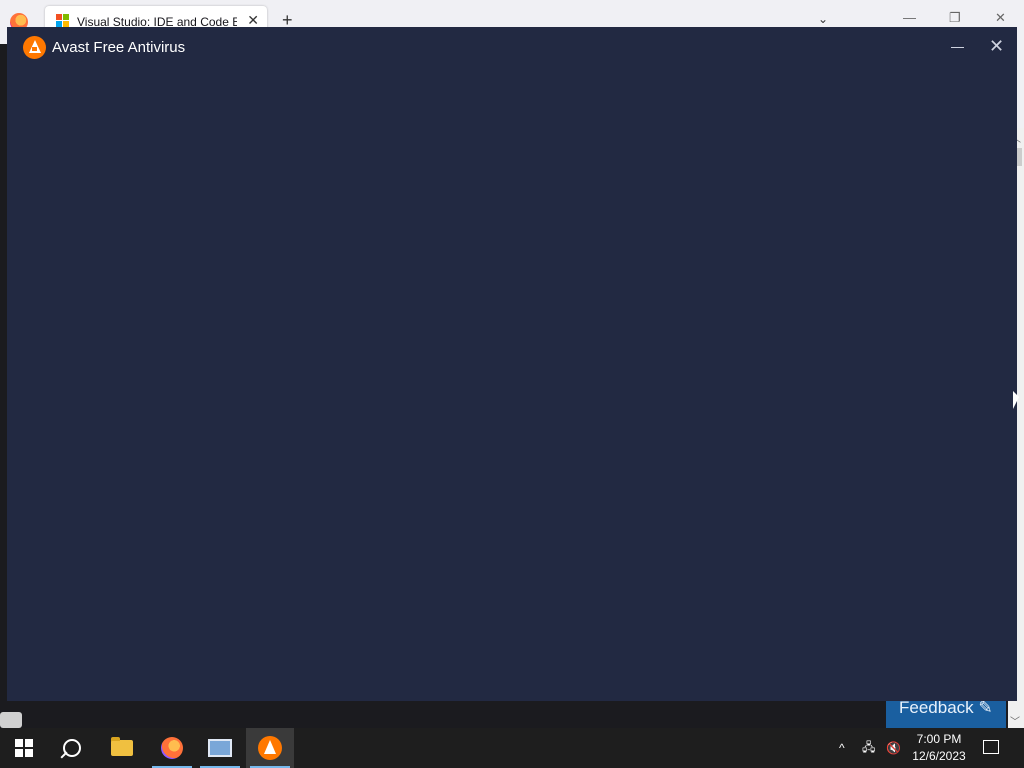 Image resolution: width=1024 pixels, height=768 pixels. Describe the element at coordinates (512, 748) in the screenshot. I see `taskbar: ^ 🖧 🔇 7:00 PM 12/6/2023` at that location.